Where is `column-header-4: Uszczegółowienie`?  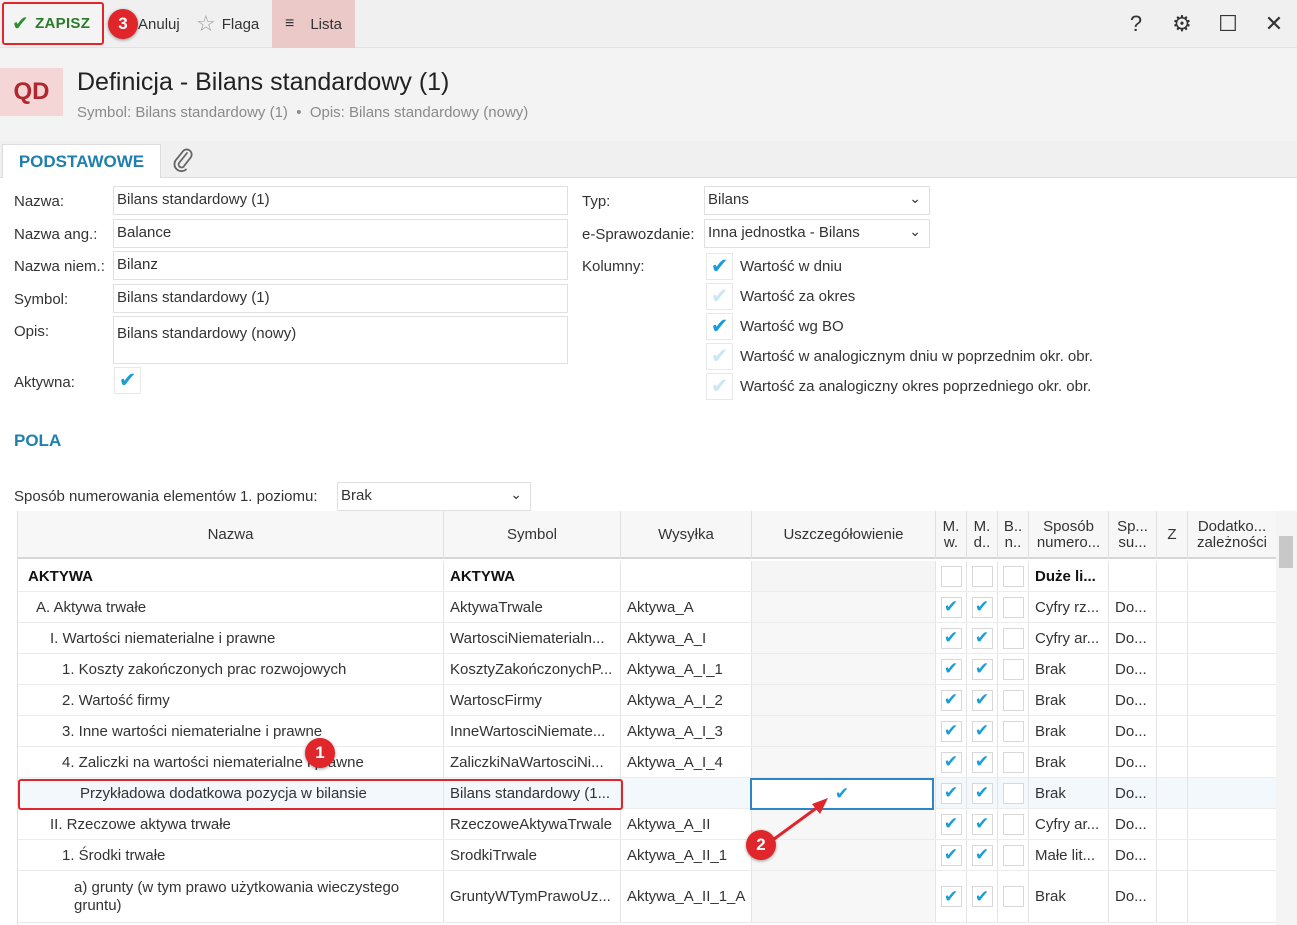 column-header-4: Uszczegółowienie is located at coordinates (844, 535).